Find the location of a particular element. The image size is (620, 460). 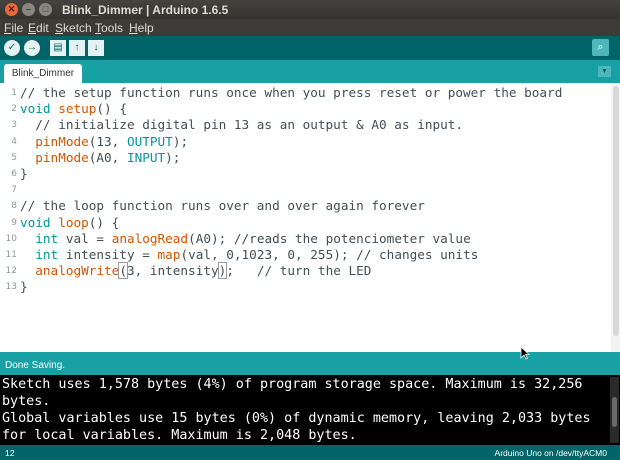

line-number: 8 is located at coordinates (14, 206).